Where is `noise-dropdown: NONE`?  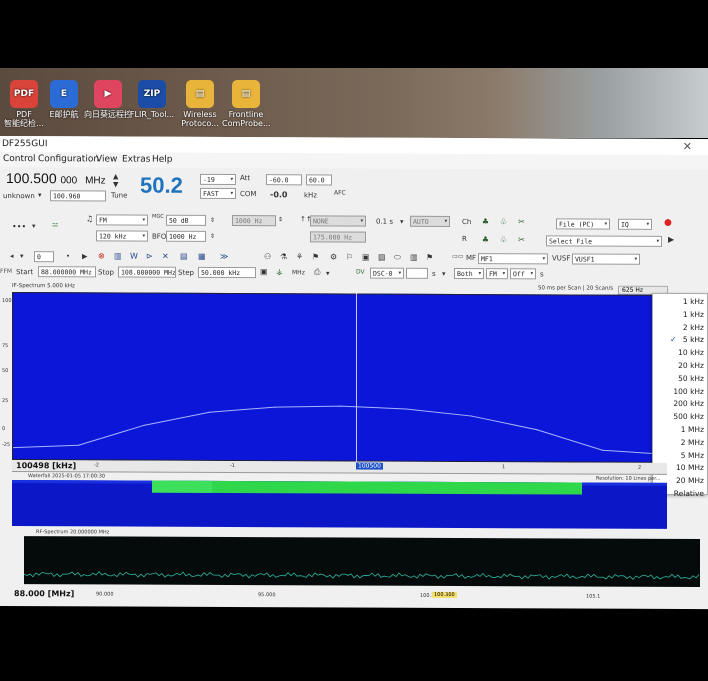
noise-dropdown: NONE is located at coordinates (338, 221).